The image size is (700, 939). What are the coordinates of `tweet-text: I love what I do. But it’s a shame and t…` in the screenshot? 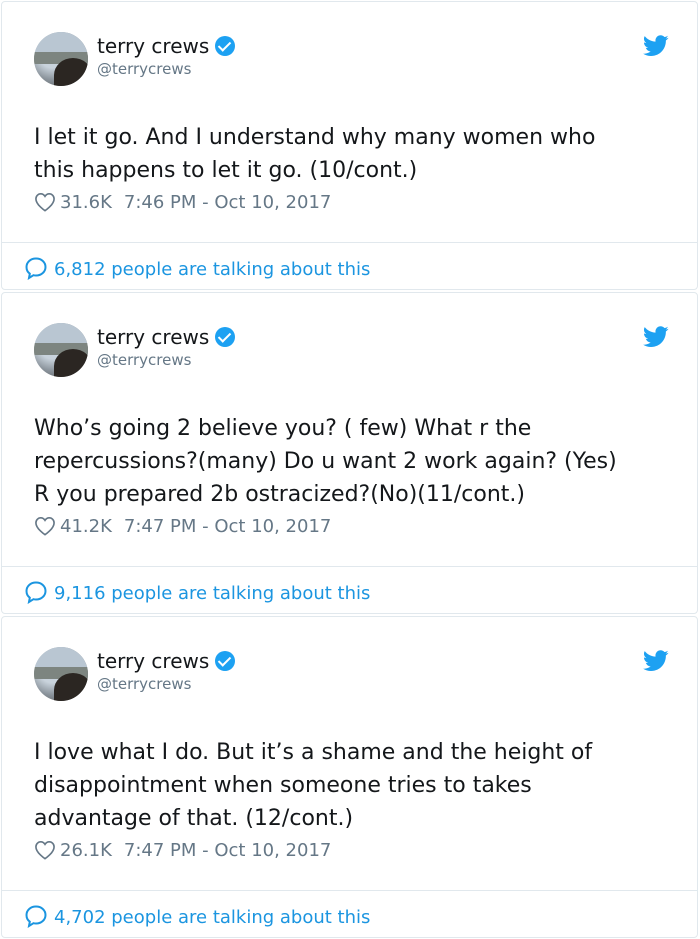 It's located at (354, 785).